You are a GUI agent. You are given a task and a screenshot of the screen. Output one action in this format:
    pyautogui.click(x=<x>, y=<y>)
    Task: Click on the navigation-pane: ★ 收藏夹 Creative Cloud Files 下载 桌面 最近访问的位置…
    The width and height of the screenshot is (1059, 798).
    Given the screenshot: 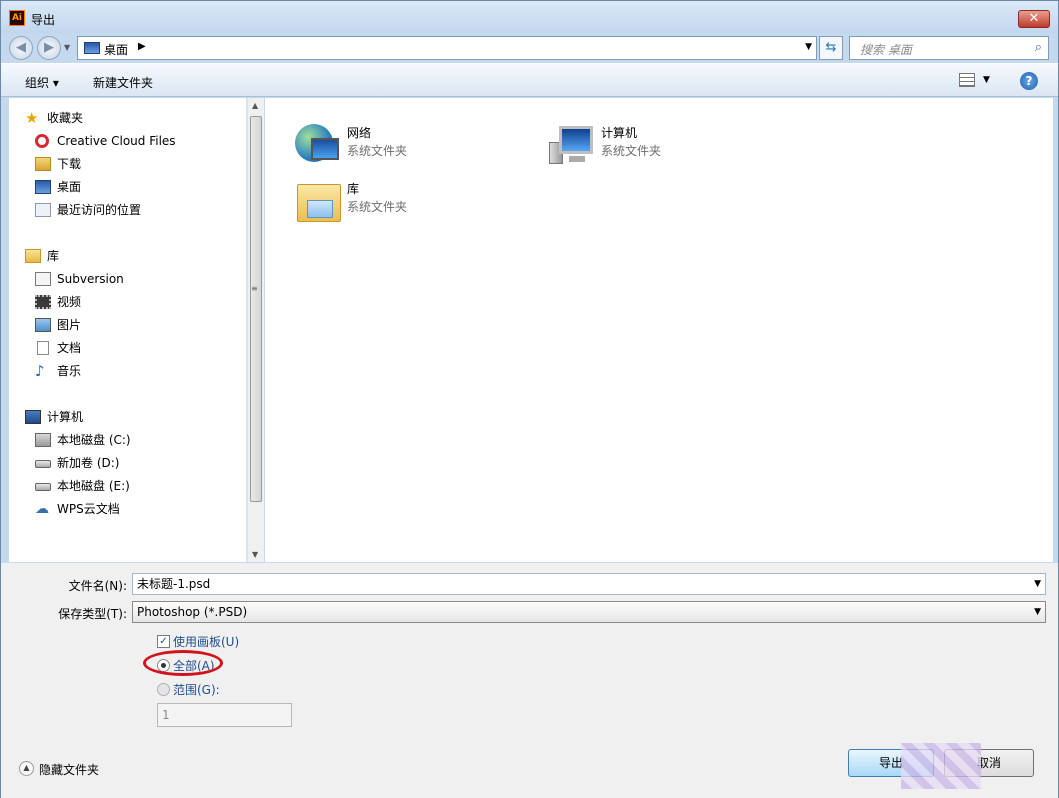 What is the action you would take?
    pyautogui.click(x=128, y=330)
    